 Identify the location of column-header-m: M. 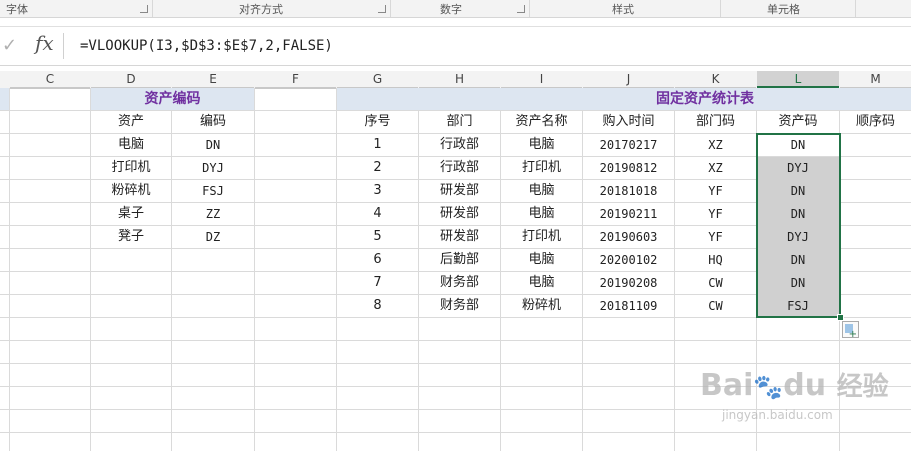
(875, 79).